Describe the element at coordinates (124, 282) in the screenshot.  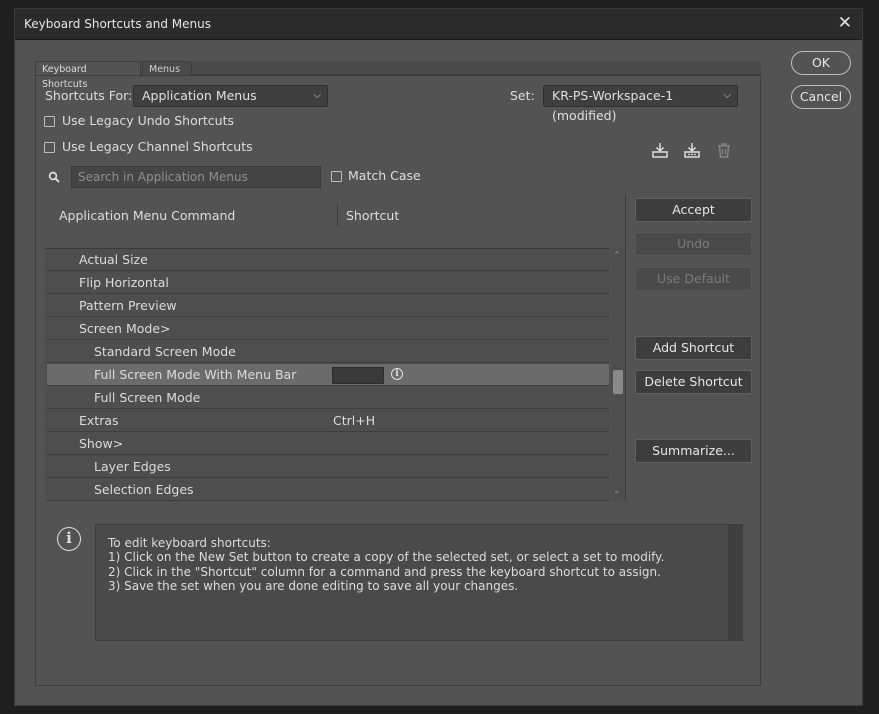
I see `command-name: Flip Horizontal` at that location.